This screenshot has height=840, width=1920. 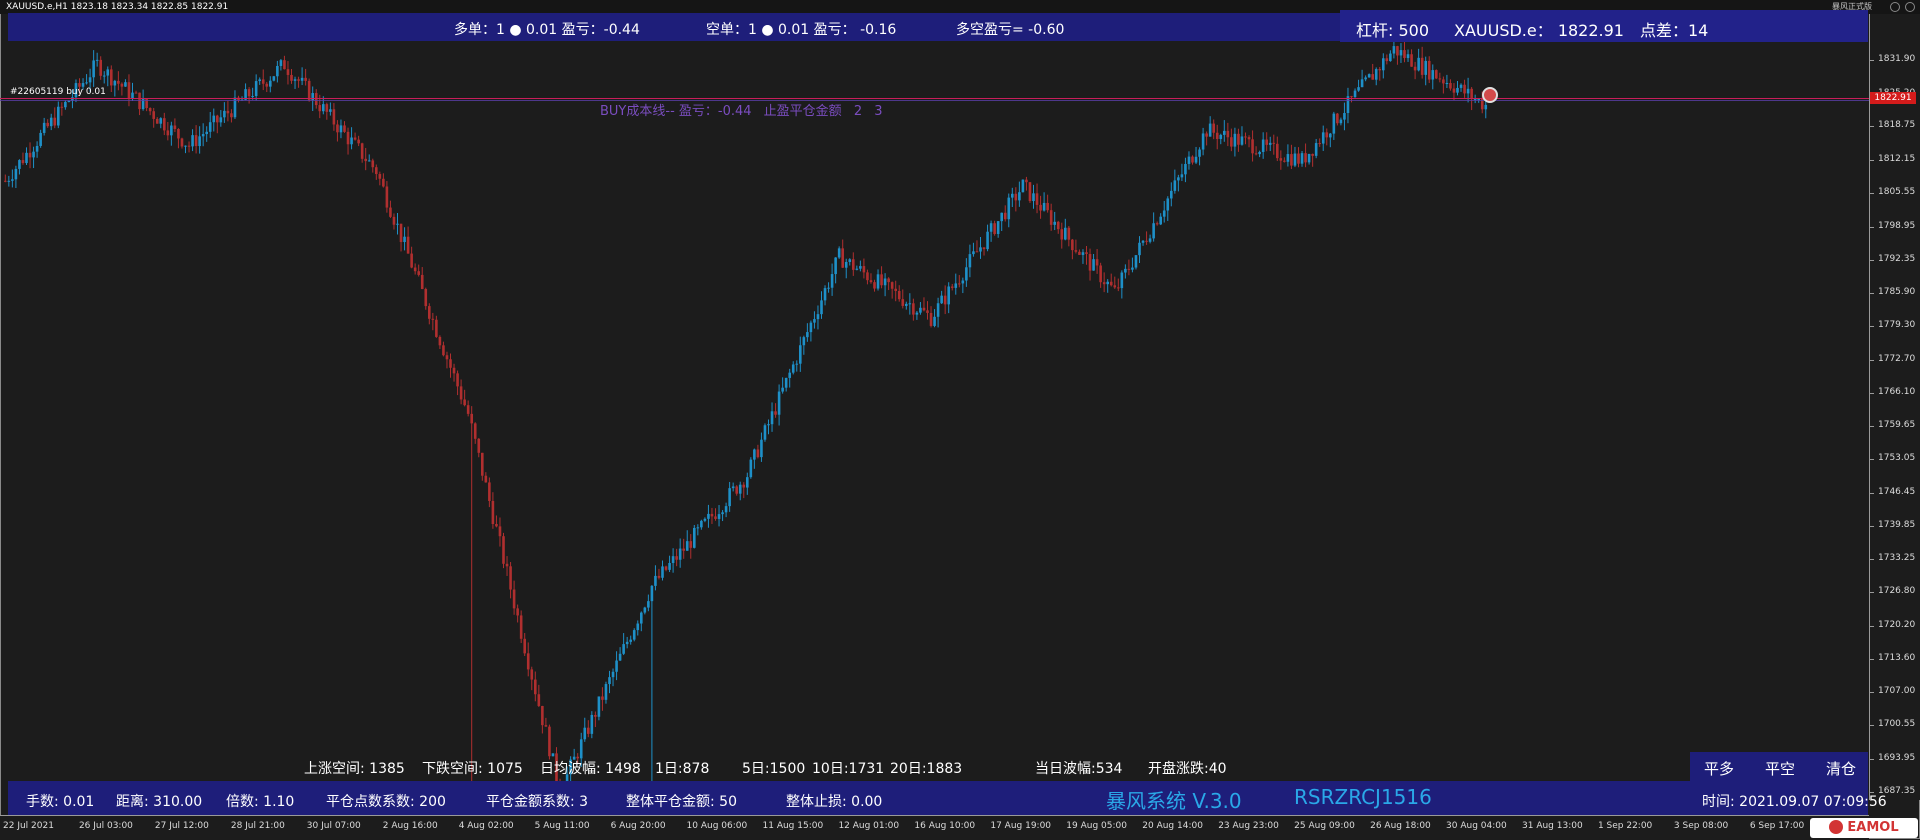 What do you see at coordinates (1895, 7) in the screenshot?
I see `minimize-icon` at bounding box center [1895, 7].